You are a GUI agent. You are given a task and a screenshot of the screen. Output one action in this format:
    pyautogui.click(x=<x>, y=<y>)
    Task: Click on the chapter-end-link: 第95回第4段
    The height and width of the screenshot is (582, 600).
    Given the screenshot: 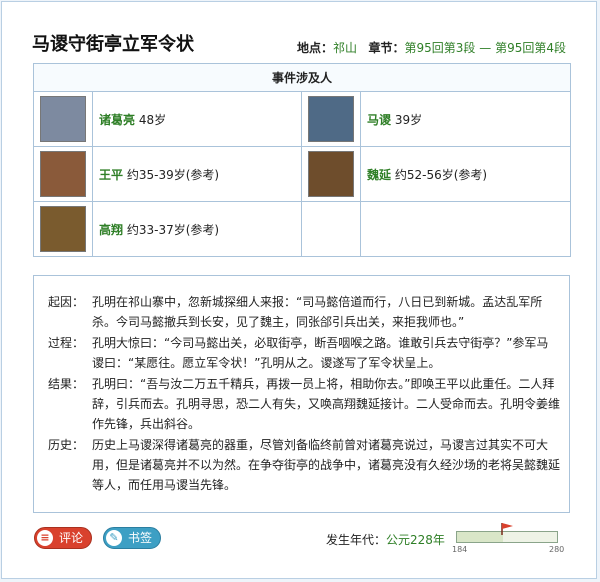 What is the action you would take?
    pyautogui.click(x=530, y=48)
    